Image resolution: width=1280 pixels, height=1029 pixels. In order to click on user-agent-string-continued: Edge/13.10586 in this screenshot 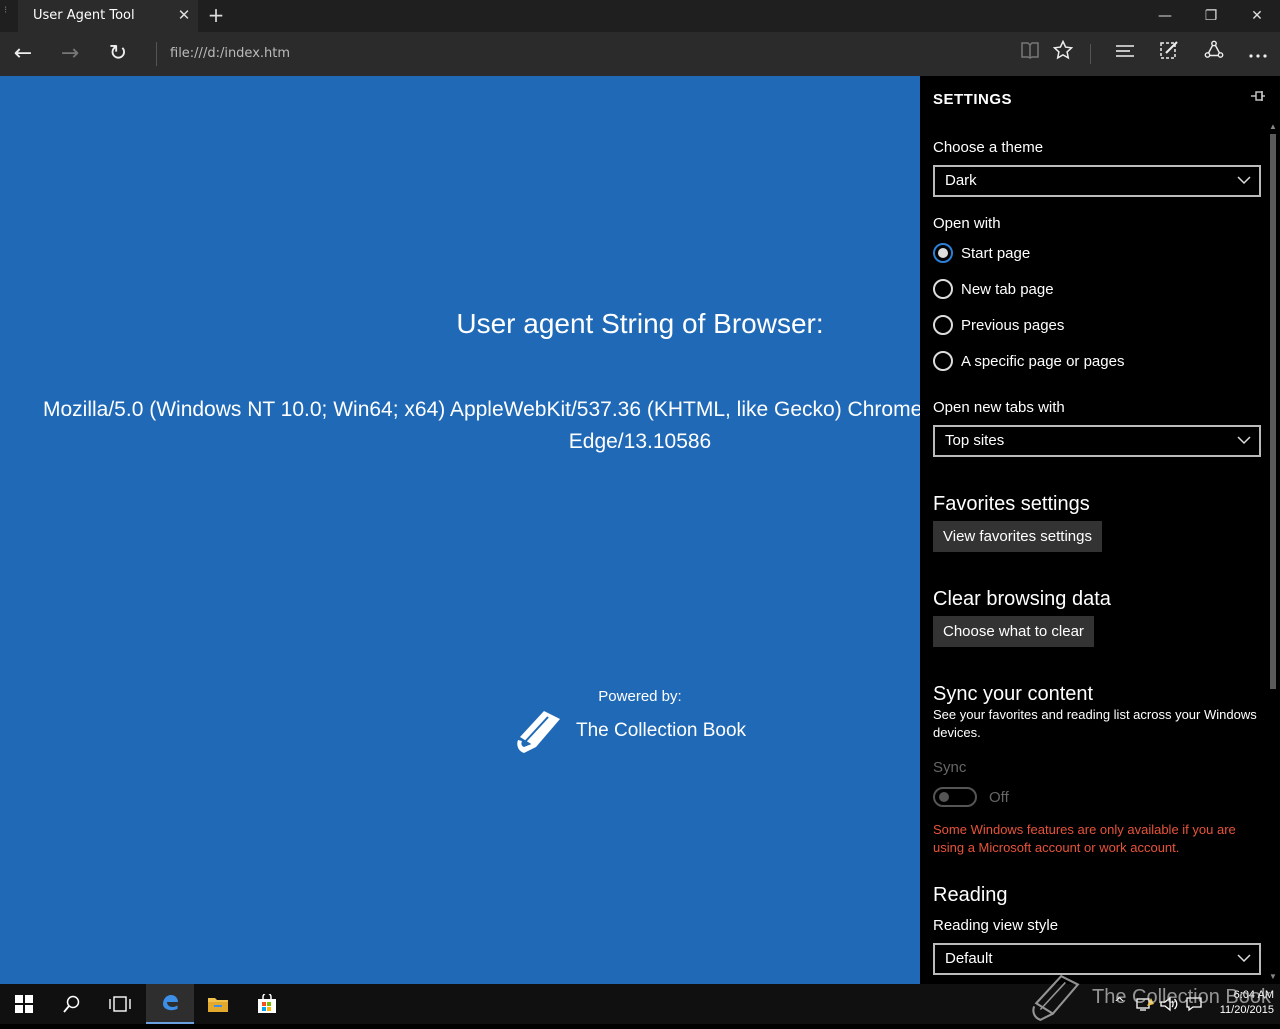, I will do `click(640, 441)`.